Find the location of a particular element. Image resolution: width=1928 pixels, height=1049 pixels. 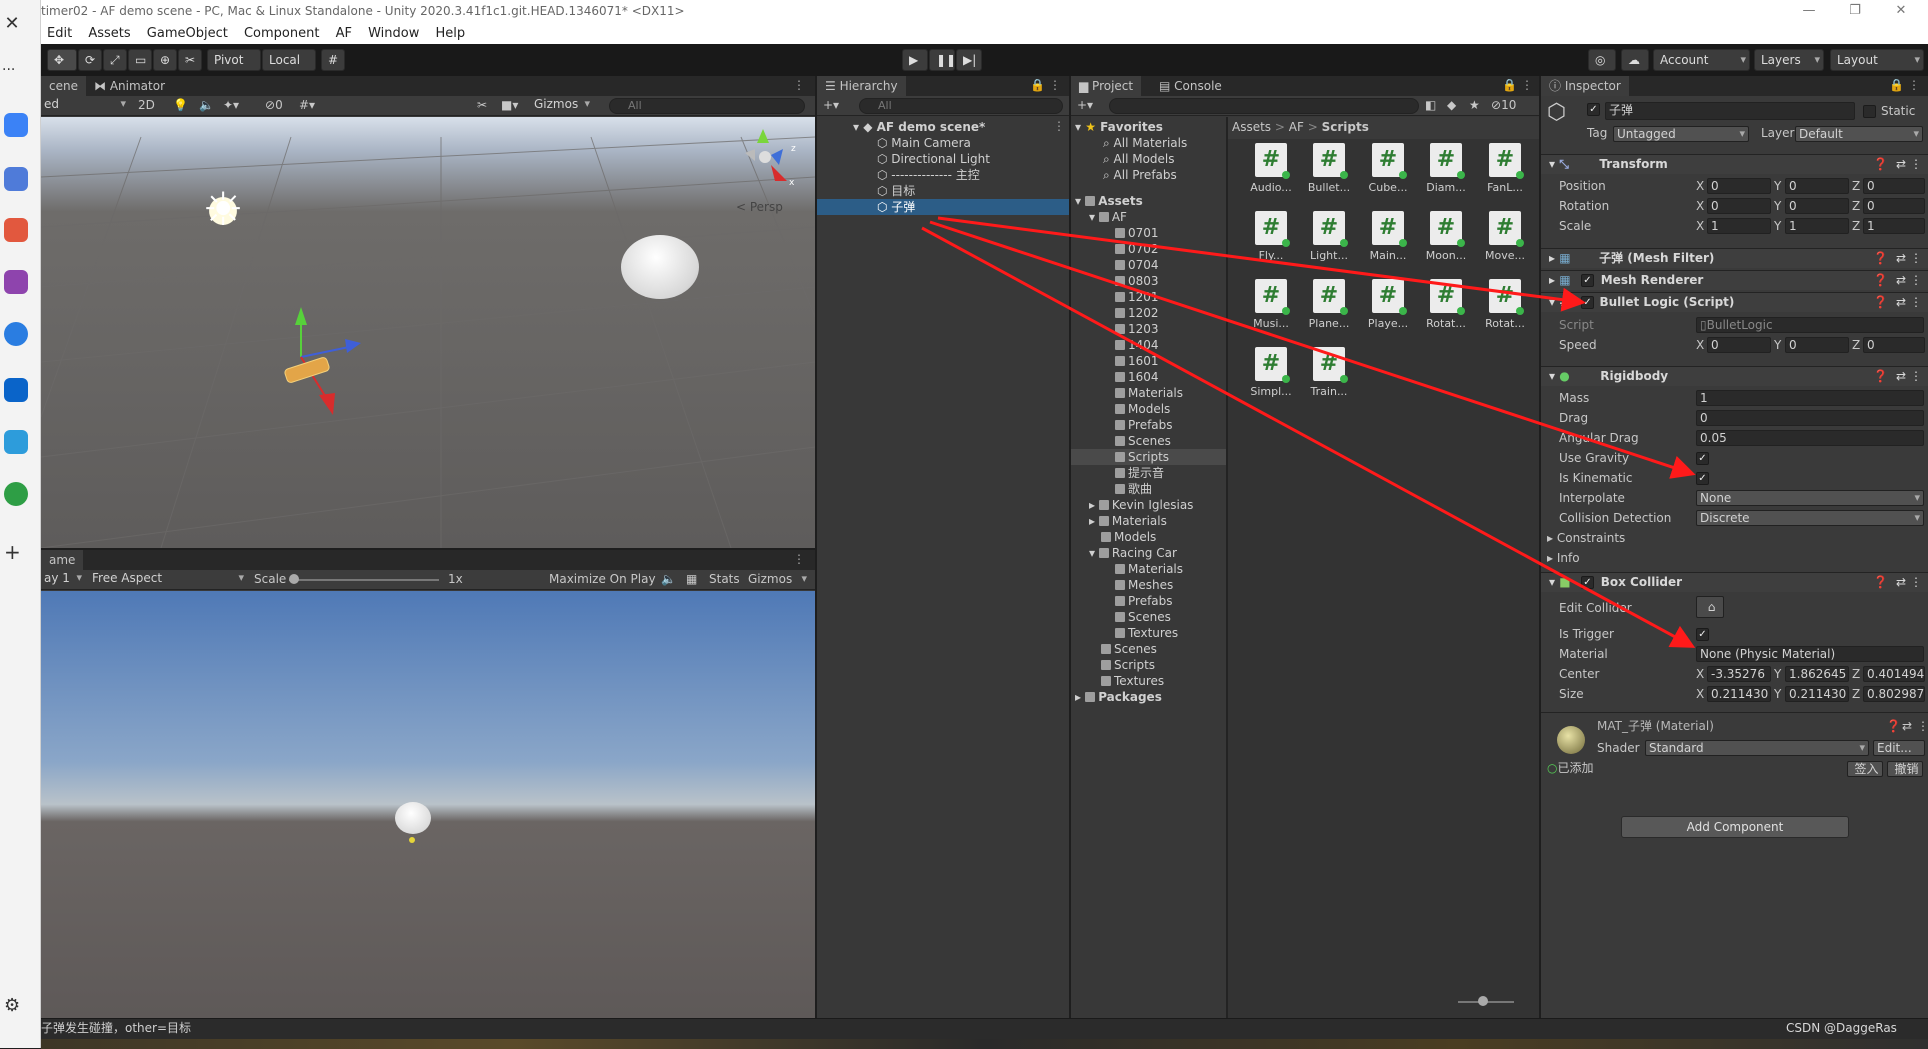

folder-racing-meshes: Meshes is located at coordinates (1144, 585).